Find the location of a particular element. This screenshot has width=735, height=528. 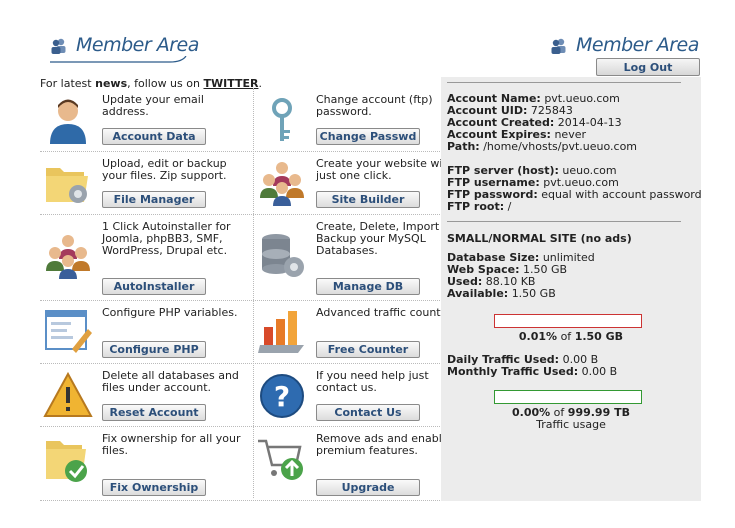

monthly-traffic-value: 0.00 B is located at coordinates (599, 371).